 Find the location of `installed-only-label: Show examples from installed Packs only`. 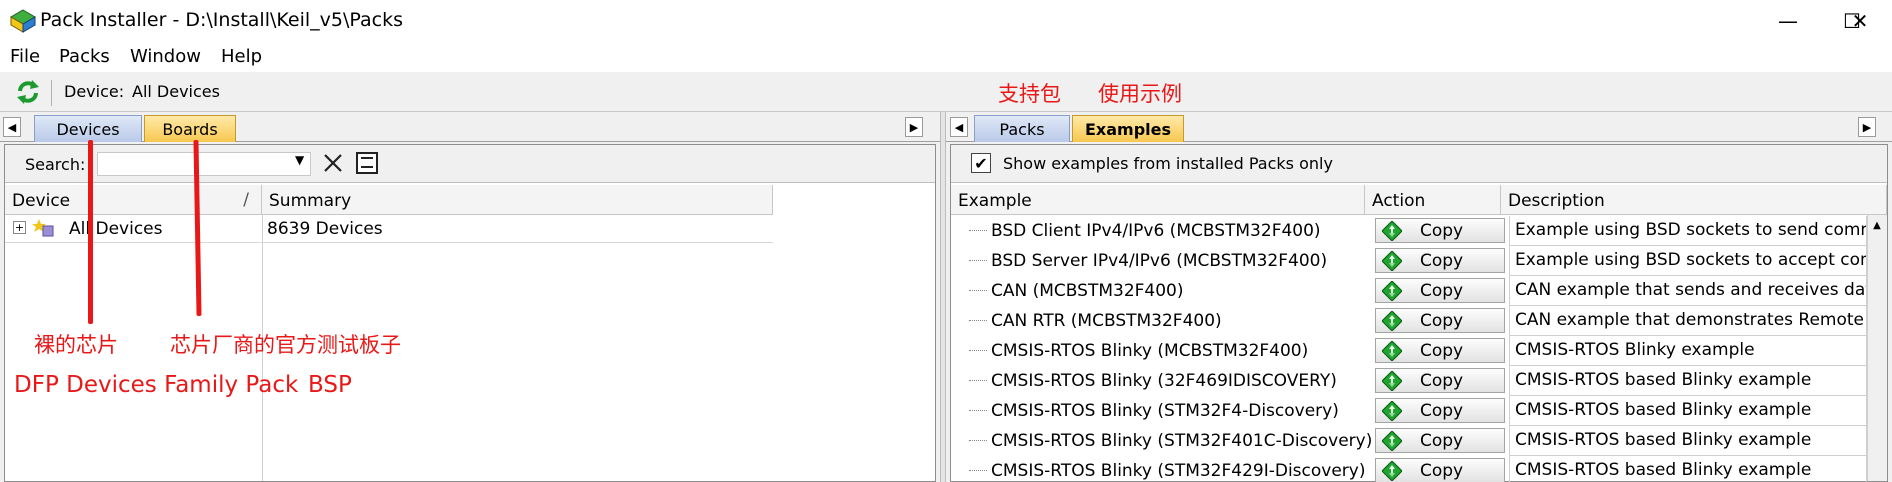

installed-only-label: Show examples from installed Packs only is located at coordinates (1168, 163).